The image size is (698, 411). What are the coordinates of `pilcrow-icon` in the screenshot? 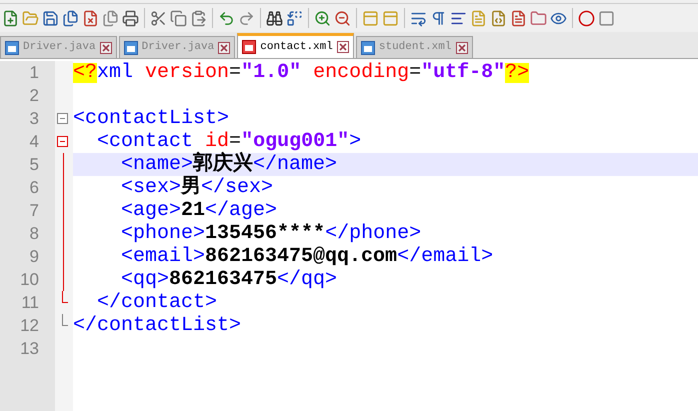 It's located at (438, 18).